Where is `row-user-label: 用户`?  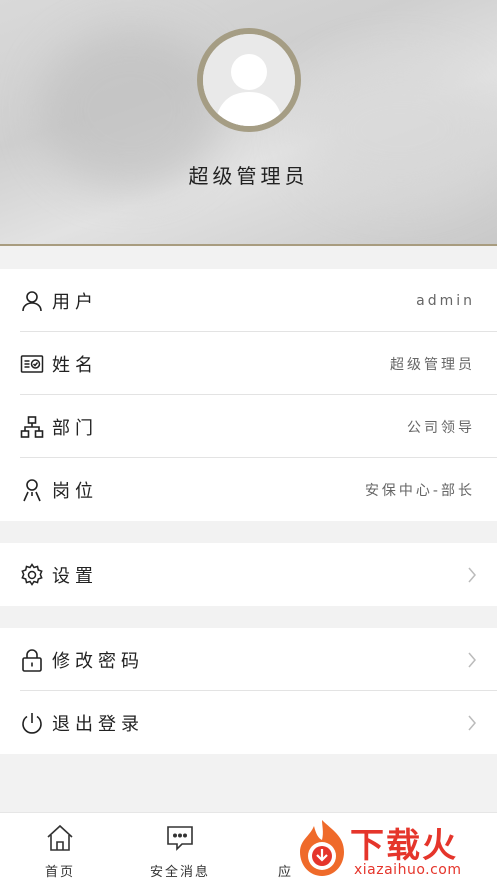 row-user-label: 用户 is located at coordinates (75, 302).